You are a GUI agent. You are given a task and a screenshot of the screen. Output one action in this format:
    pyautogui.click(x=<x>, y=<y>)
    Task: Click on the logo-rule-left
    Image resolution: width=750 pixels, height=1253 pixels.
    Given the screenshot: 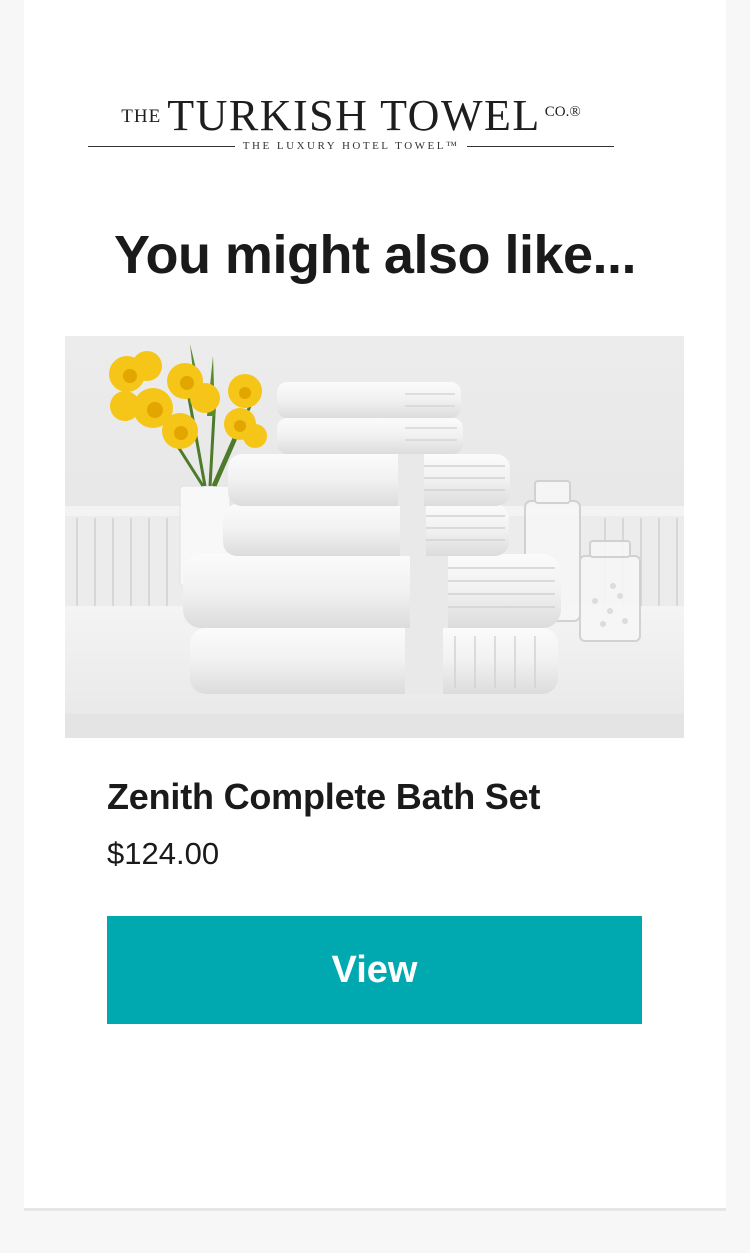 What is the action you would take?
    pyautogui.click(x=161, y=146)
    